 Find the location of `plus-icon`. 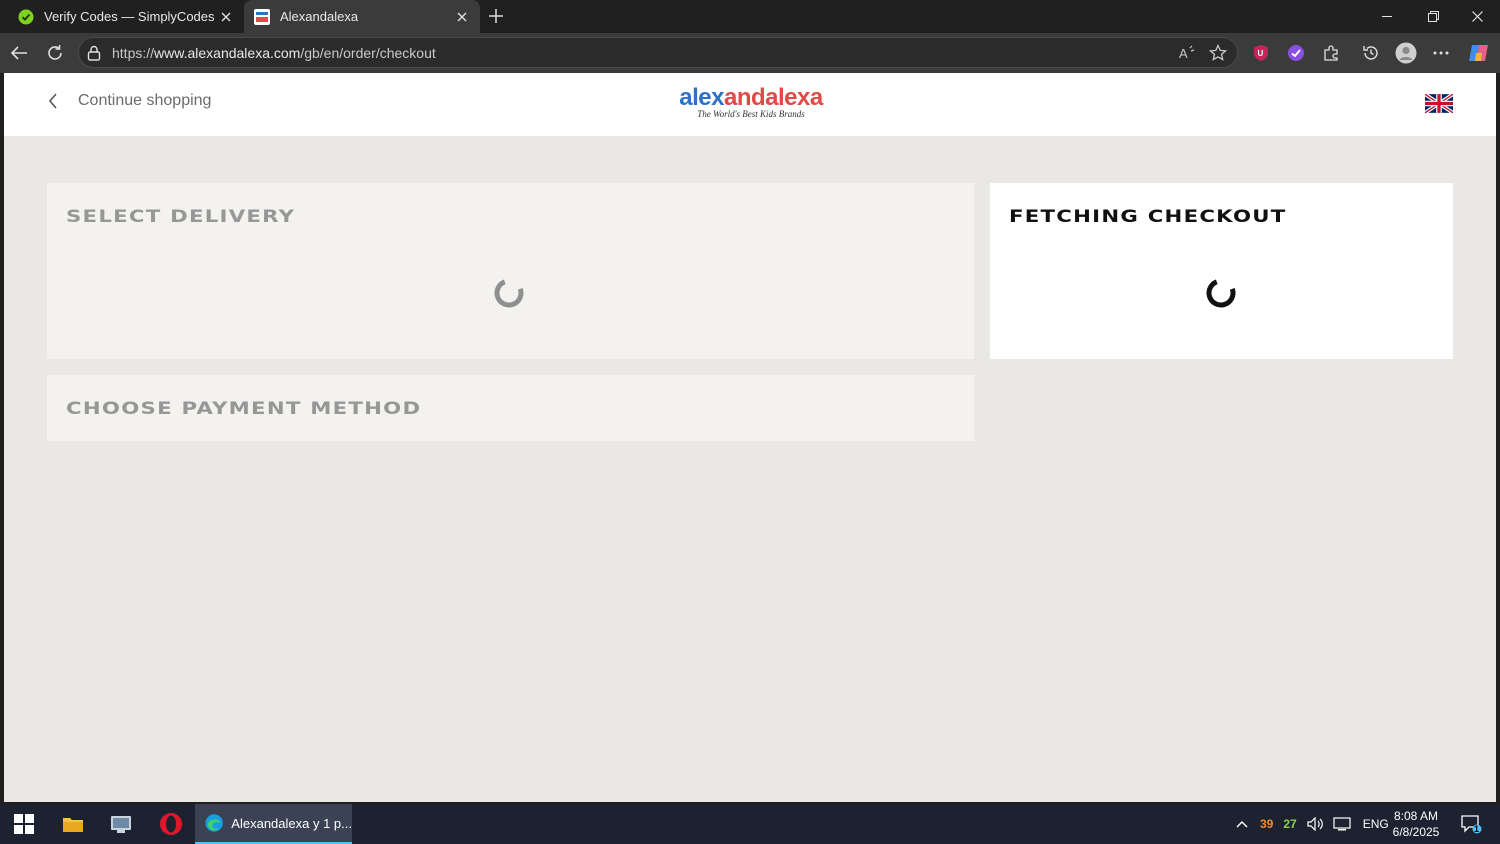

plus-icon is located at coordinates (496, 16).